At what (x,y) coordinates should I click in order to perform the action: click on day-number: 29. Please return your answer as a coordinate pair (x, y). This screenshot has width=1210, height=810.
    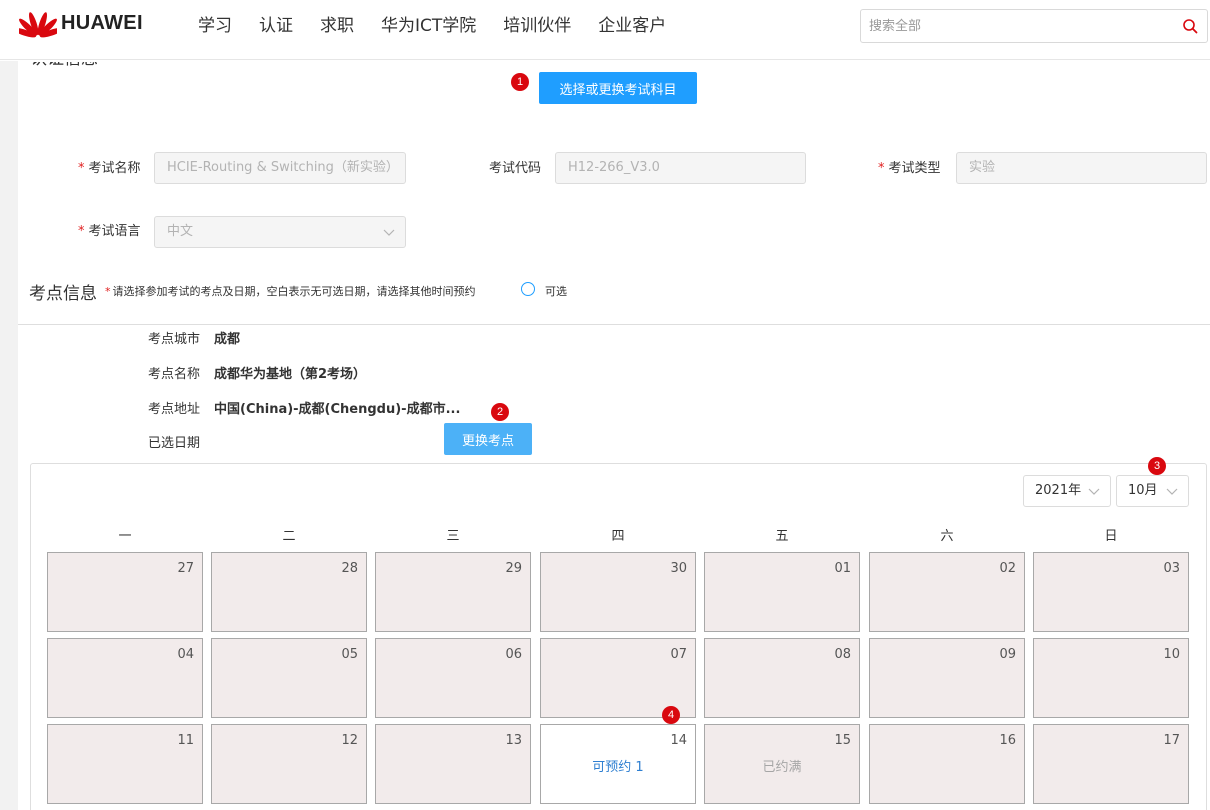
    Looking at the image, I should click on (513, 568).